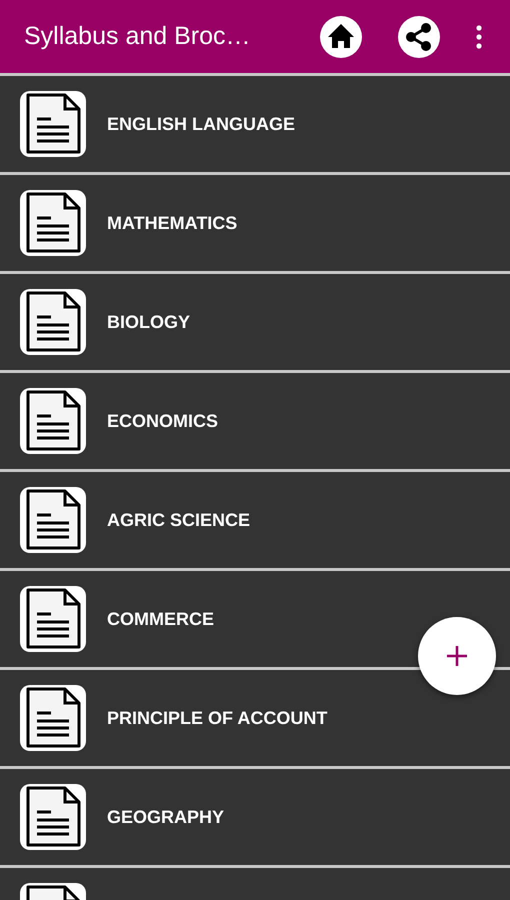 The height and width of the screenshot is (900, 510). I want to click on subject-item: ENGLISH LANGUAGE, so click(255, 125).